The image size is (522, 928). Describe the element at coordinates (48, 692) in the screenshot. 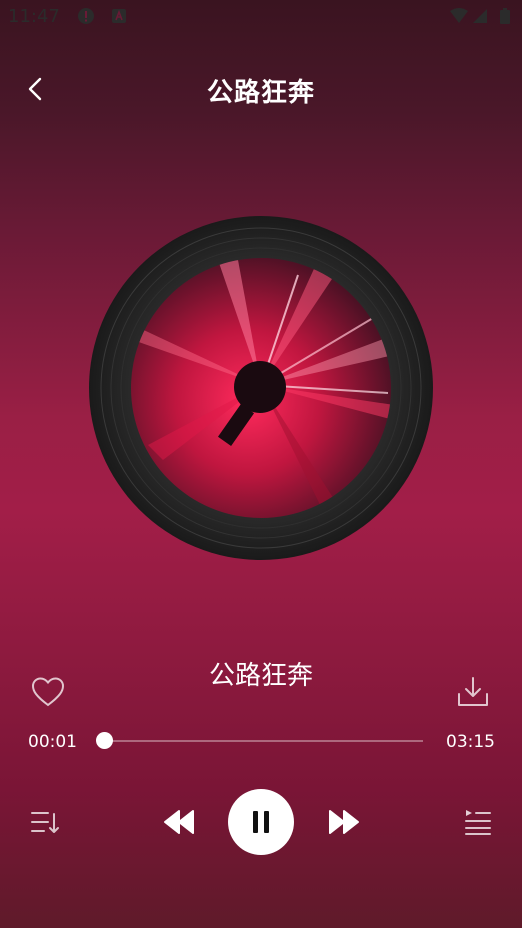

I see `heart-outline-icon` at that location.